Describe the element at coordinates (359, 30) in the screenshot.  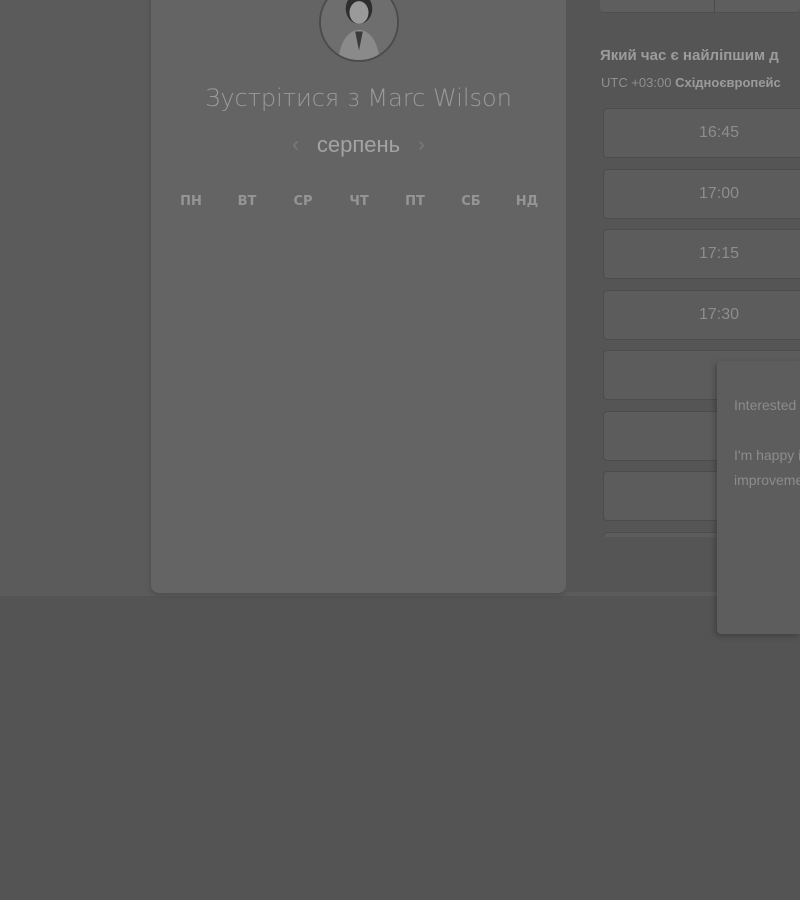
I see `person-photo-icon` at that location.